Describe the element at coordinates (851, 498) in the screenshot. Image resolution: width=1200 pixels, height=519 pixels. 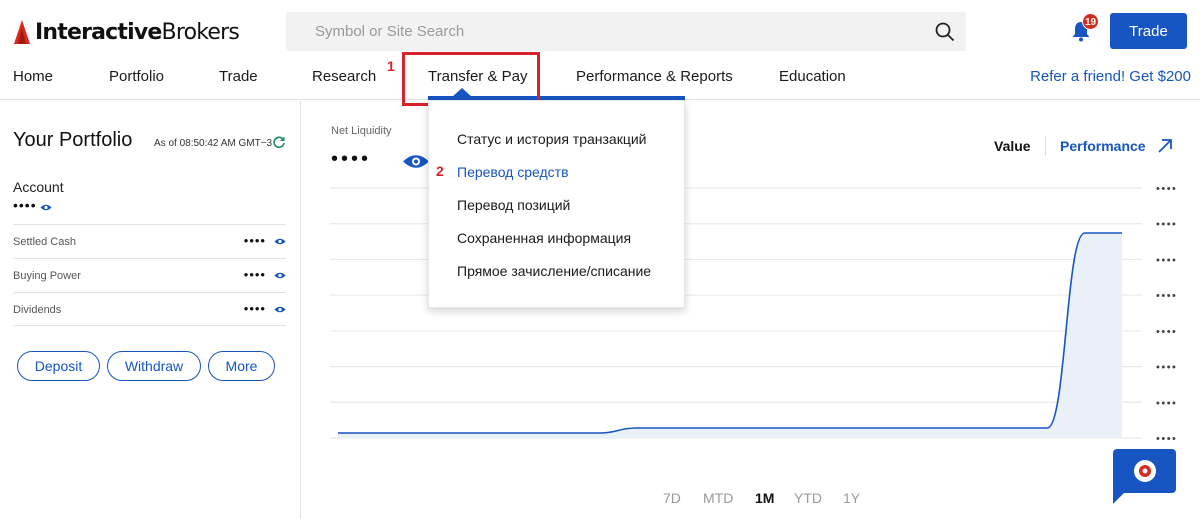
I see `range-1y: 1Y` at that location.